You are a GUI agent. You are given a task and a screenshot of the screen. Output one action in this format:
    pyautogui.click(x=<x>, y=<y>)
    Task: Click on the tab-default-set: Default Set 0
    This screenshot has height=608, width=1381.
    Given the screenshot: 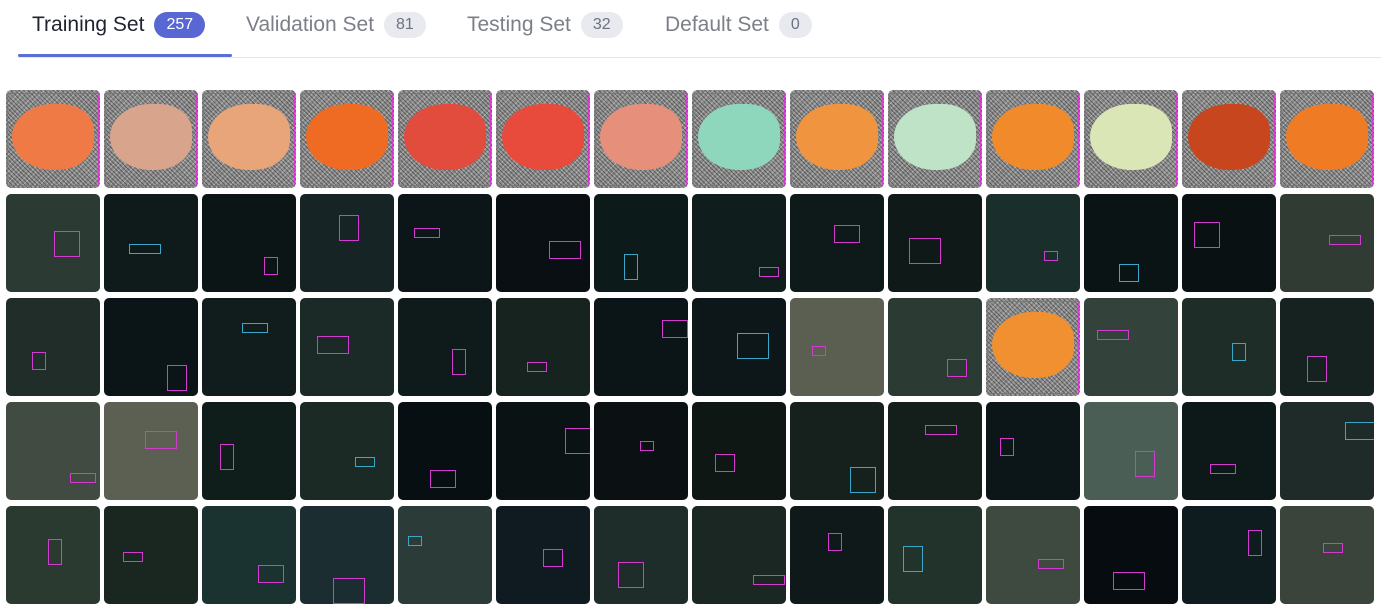 What is the action you would take?
    pyautogui.click(x=738, y=25)
    